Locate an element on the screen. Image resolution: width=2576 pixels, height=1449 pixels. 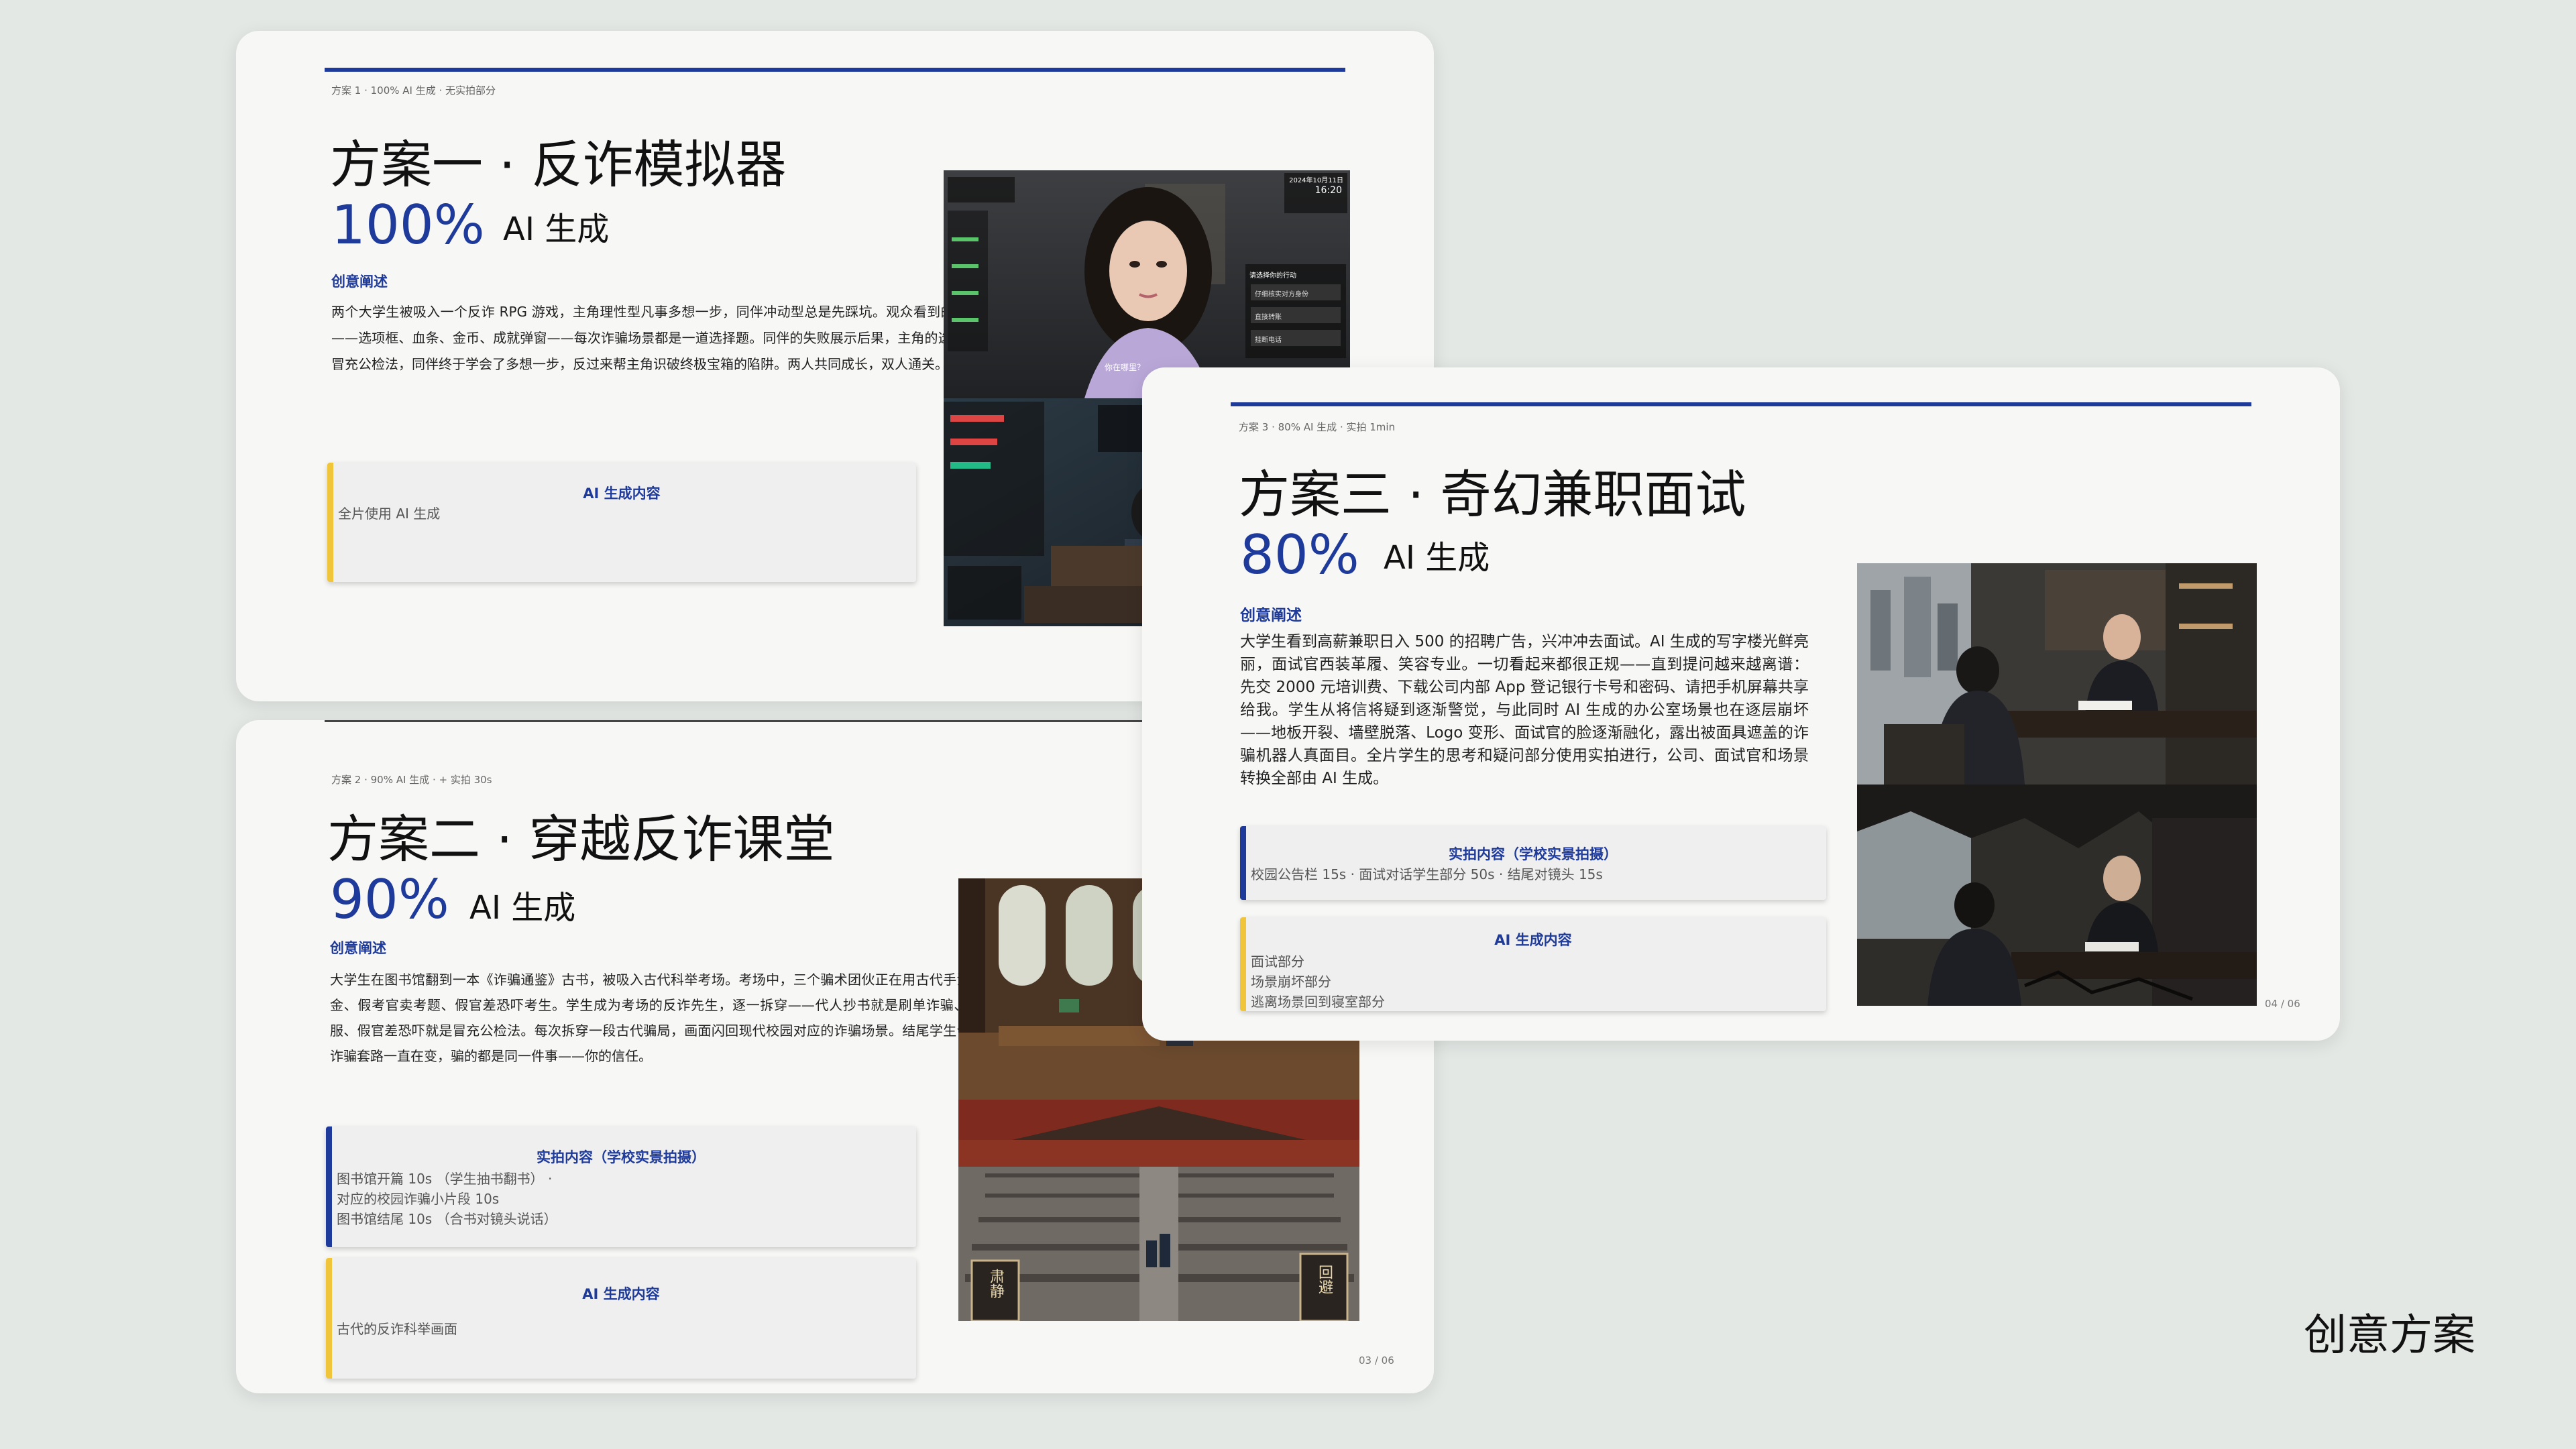
box-line: 全片使用 AI 生成 is located at coordinates (389, 514).